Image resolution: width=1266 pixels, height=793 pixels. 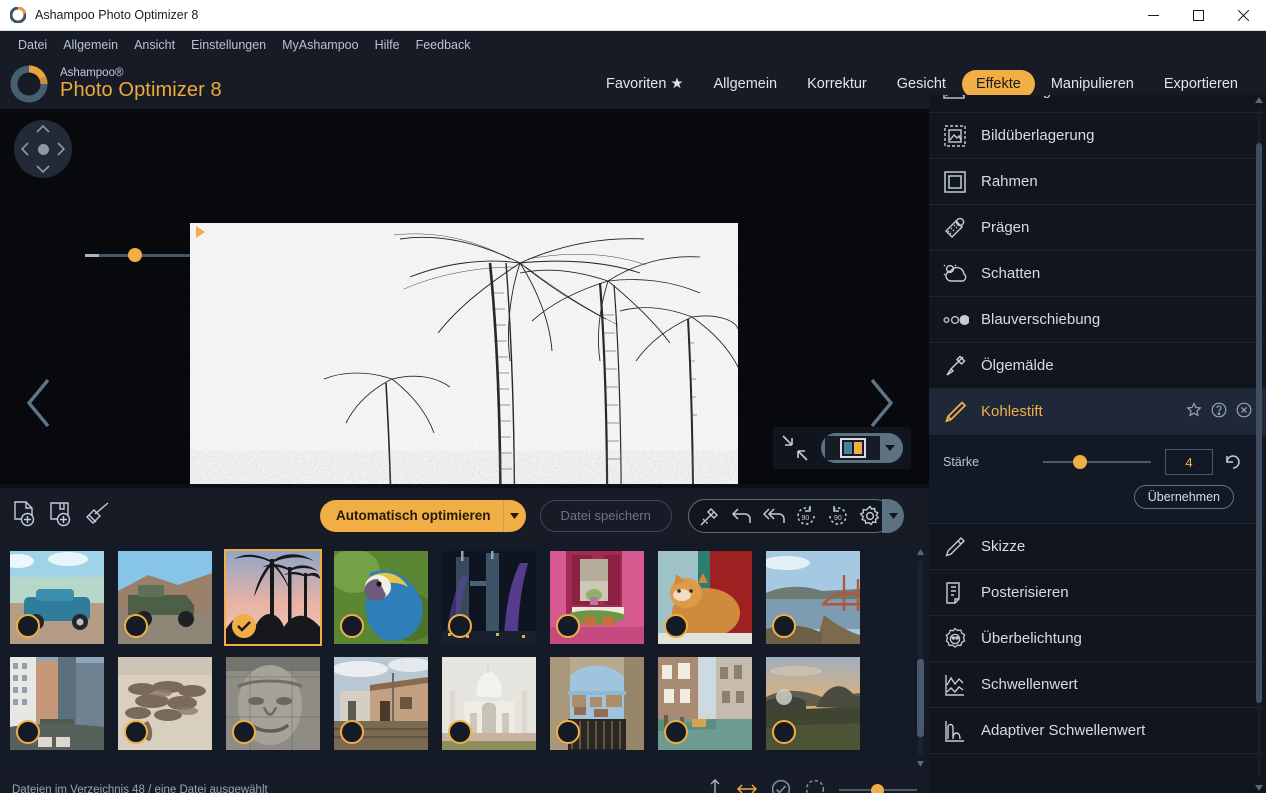 I want to click on sidebar-item-ueberbelichtung: Überbelichtung, so click(x=1097, y=639).